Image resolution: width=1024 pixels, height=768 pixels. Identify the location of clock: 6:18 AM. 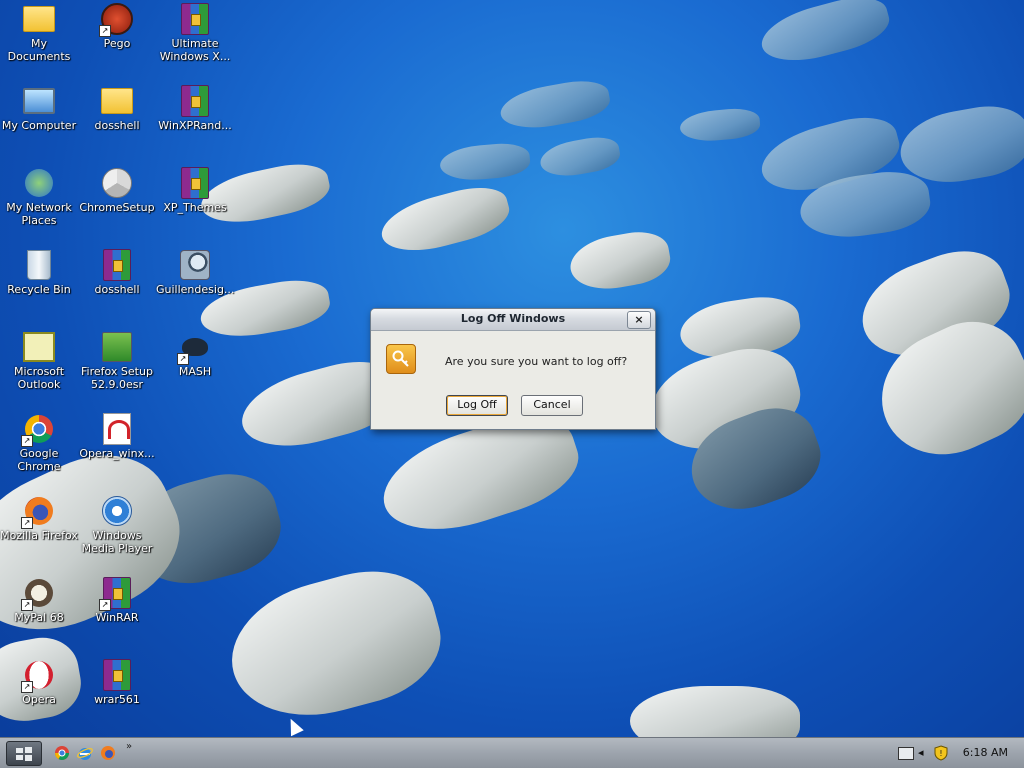
(985, 752).